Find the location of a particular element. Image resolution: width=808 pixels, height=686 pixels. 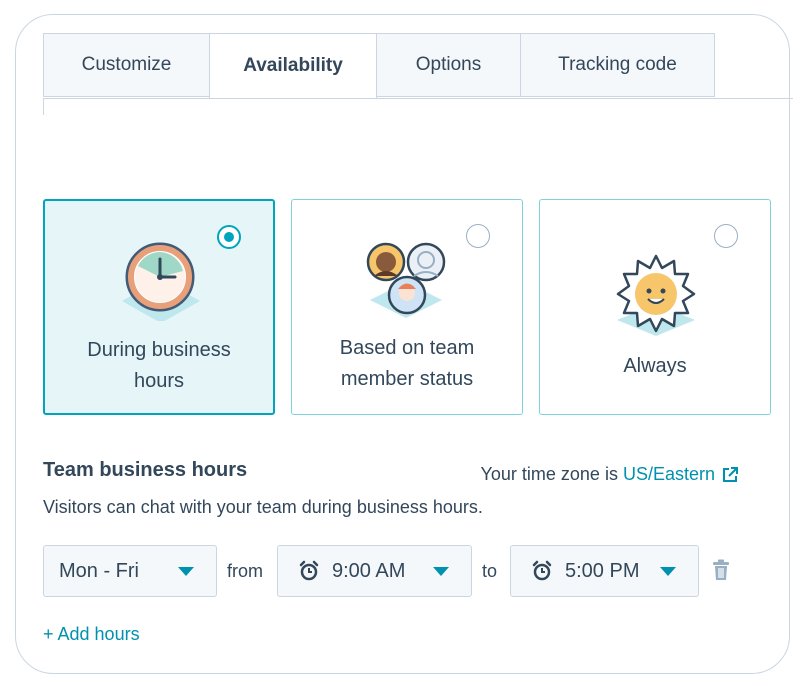

timezone-line: Your time zone is US/Eastern is located at coordinates (610, 474).